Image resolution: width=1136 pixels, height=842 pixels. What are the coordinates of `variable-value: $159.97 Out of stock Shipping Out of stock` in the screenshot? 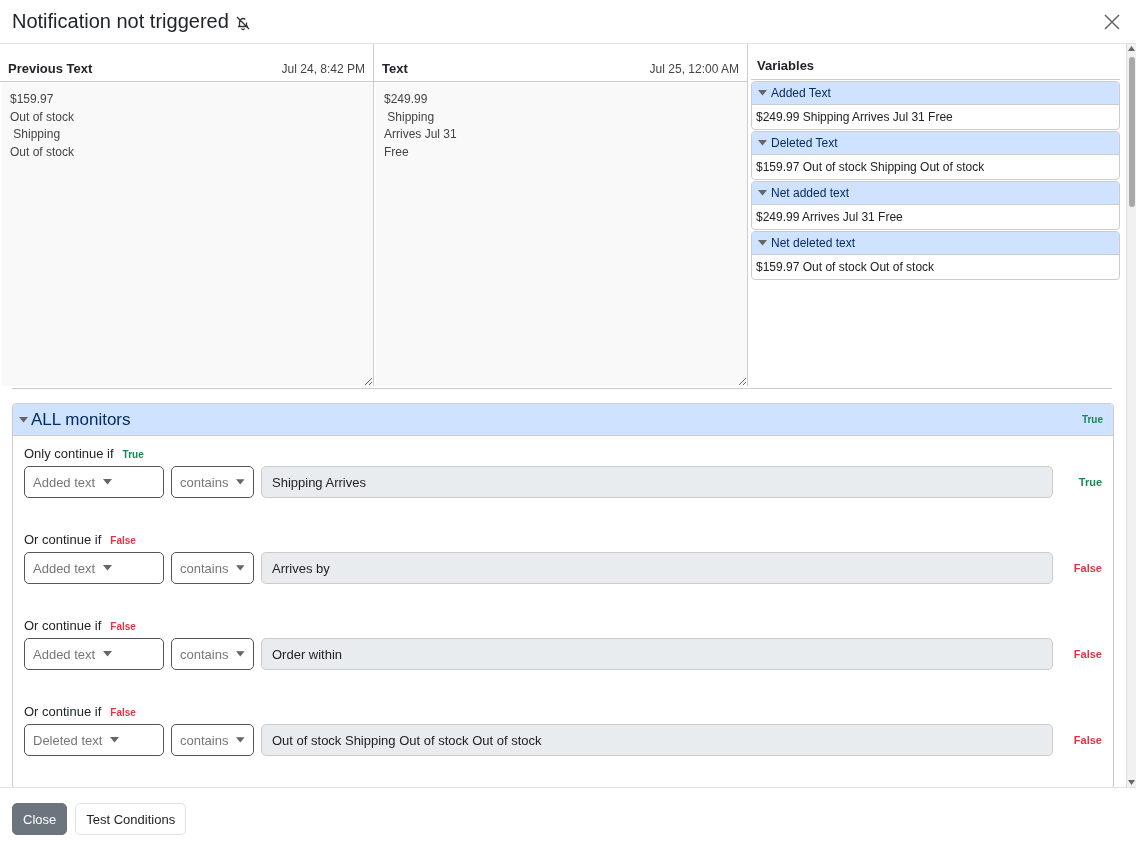 It's located at (870, 167).